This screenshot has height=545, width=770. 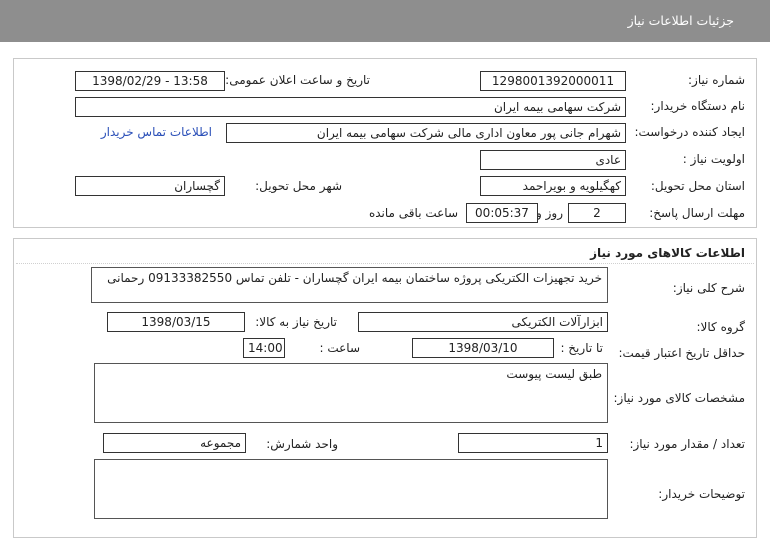 I want to click on price-validity-label: حداقل تاریخ اعتبار قیمت:, so click(x=681, y=353).